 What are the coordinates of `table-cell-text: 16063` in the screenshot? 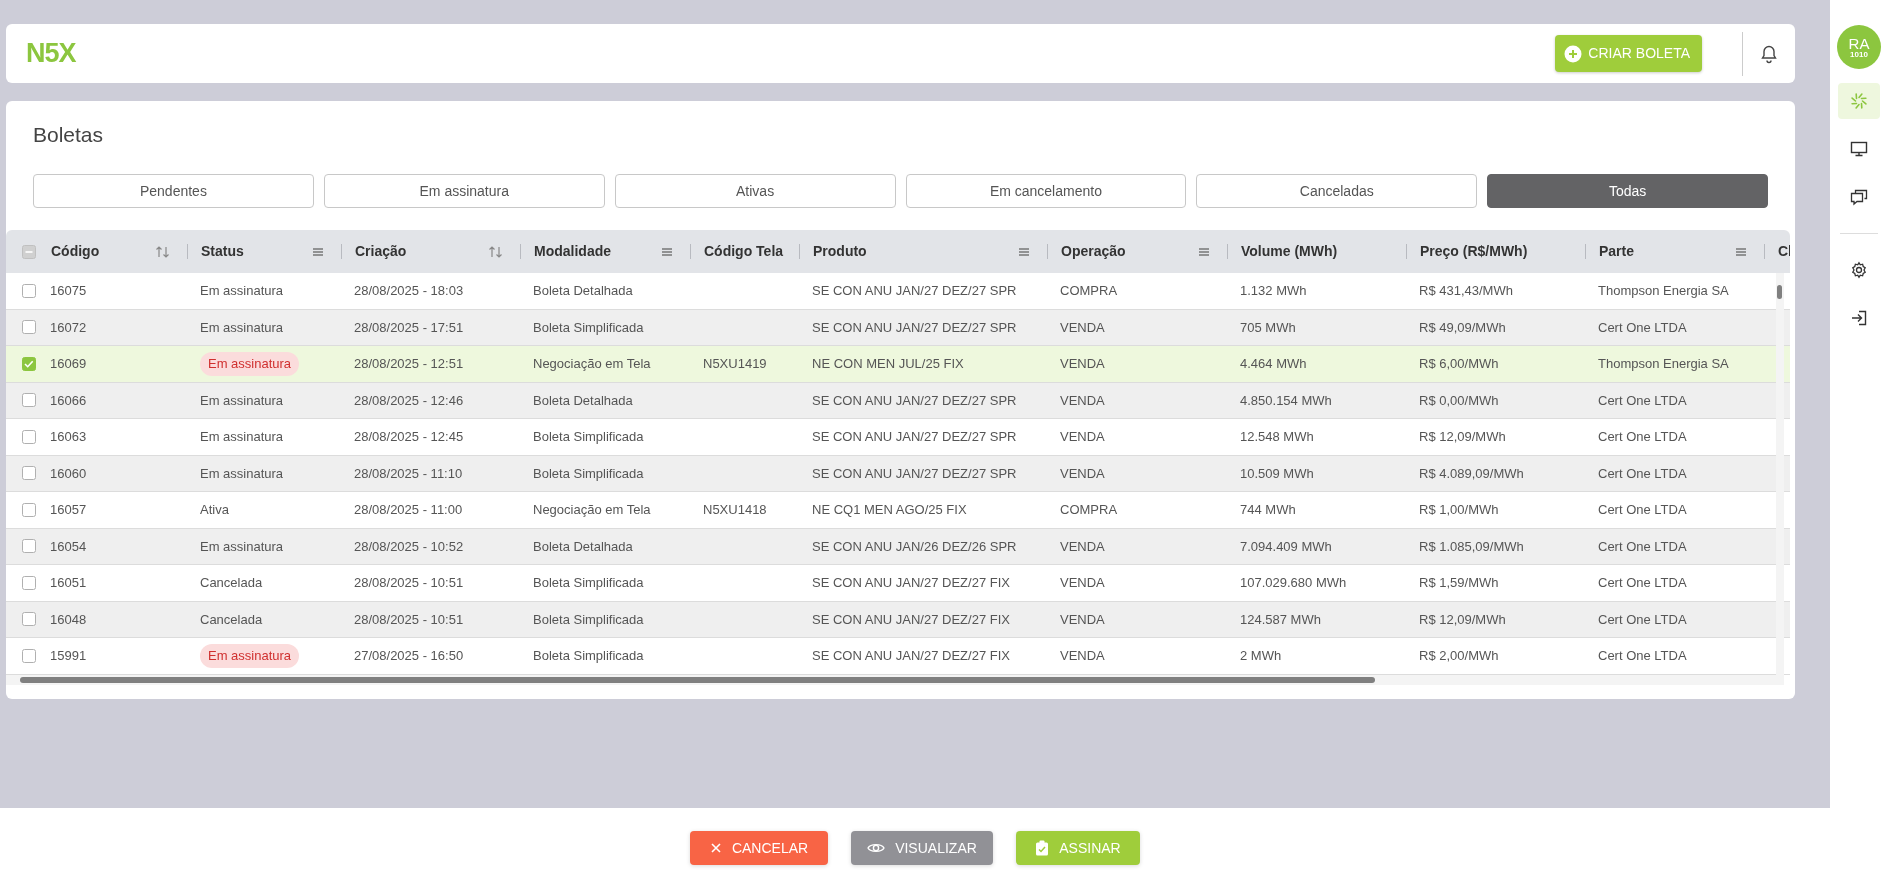 It's located at (68, 437).